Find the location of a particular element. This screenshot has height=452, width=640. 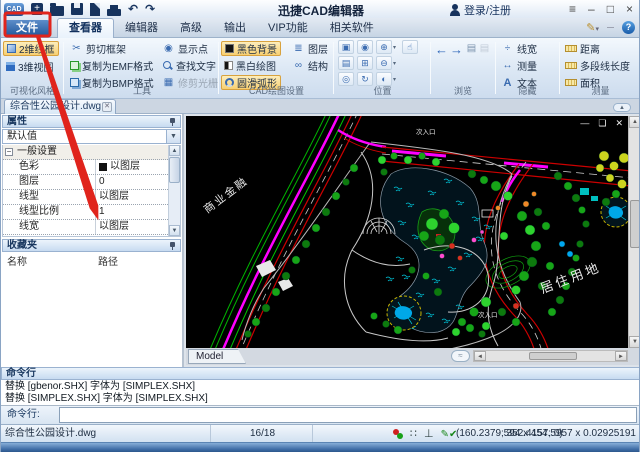

cascade-windows-icon: ▣ is located at coordinates (346, 47).